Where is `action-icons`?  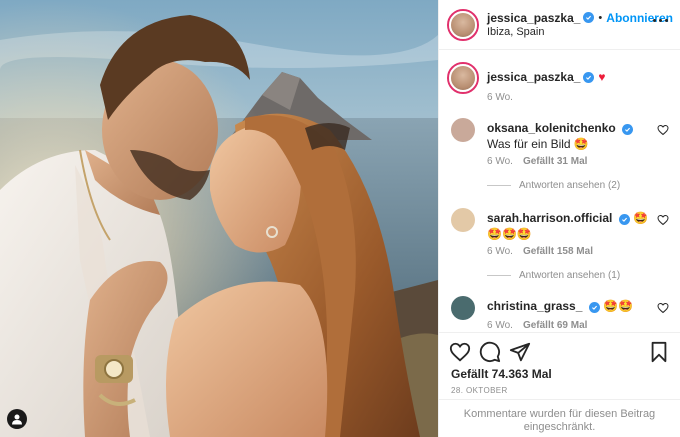 action-icons is located at coordinates (559, 352).